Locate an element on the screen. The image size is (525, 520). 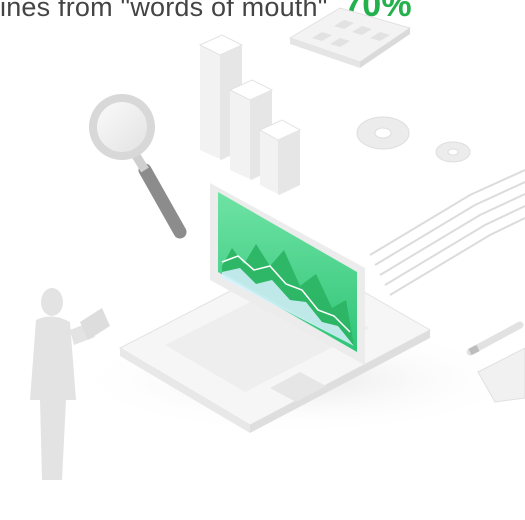
circuit-lines is located at coordinates (447, 232).